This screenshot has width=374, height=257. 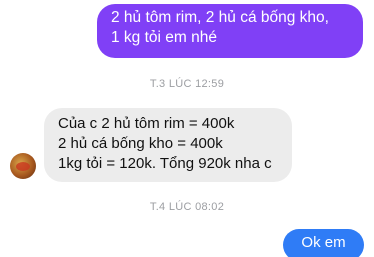 I want to click on message-timestamp: T.3 LÚC 12:59, so click(x=187, y=84).